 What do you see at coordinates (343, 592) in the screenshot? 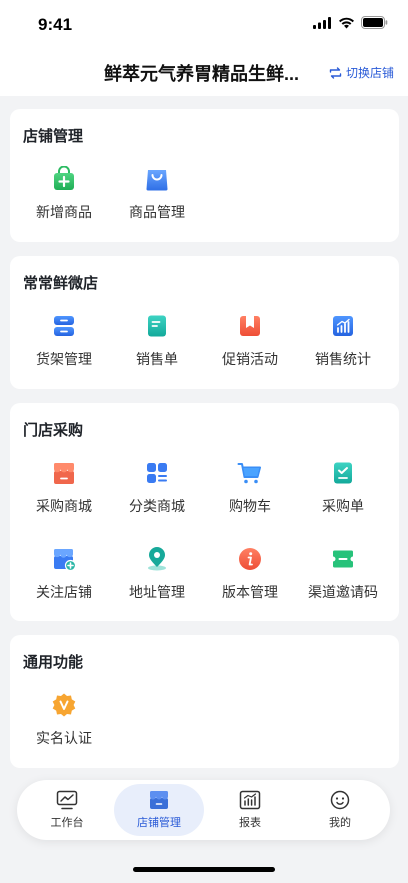
I see `menu-item-label: 渠道邀请码` at bounding box center [343, 592].